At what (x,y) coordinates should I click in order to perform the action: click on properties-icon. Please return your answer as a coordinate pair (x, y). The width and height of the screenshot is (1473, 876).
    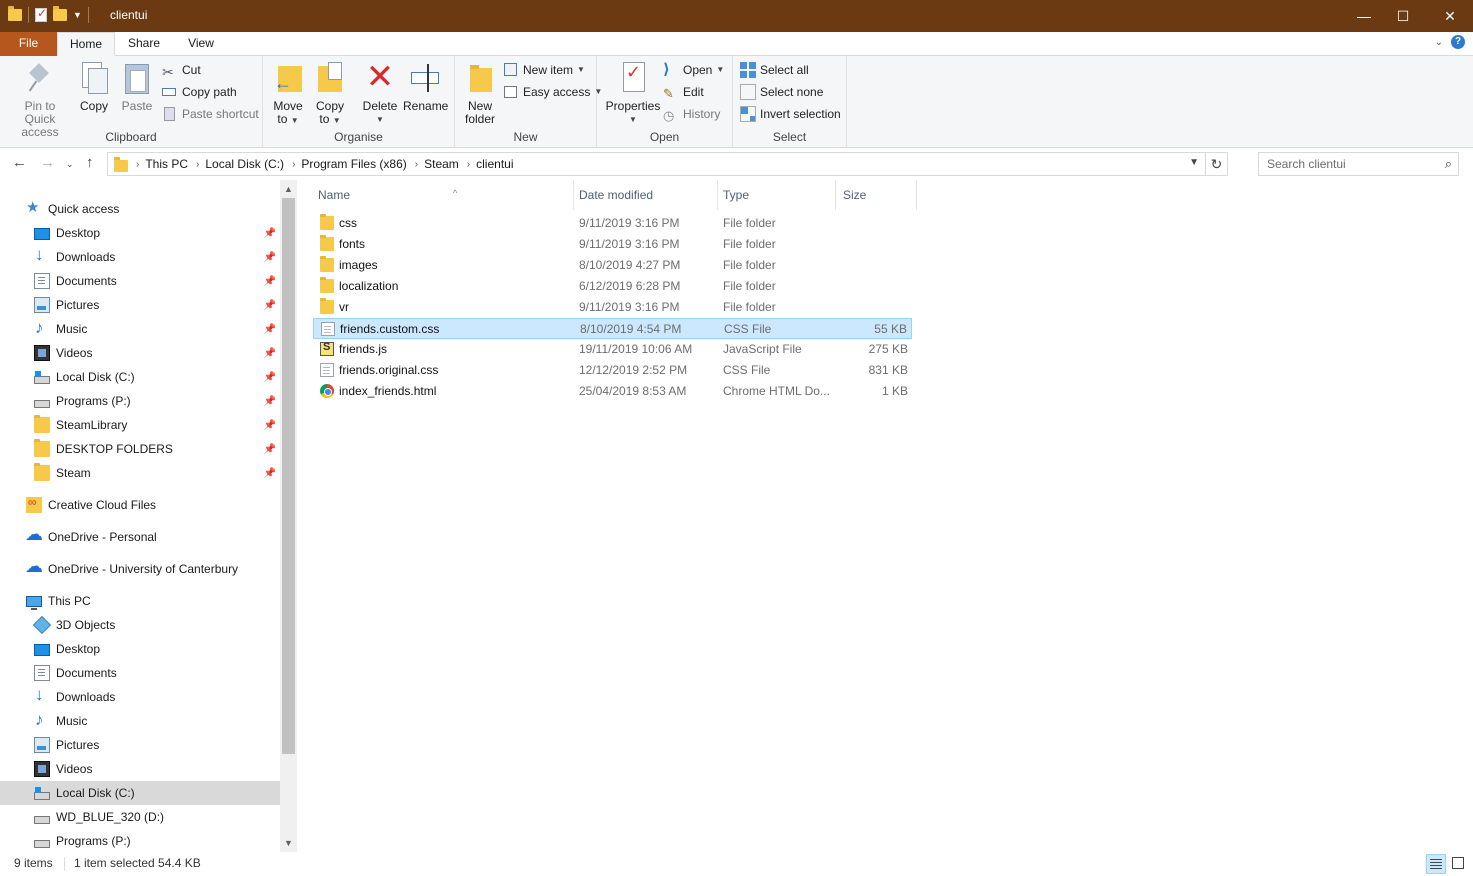
    Looking at the image, I should click on (41, 14).